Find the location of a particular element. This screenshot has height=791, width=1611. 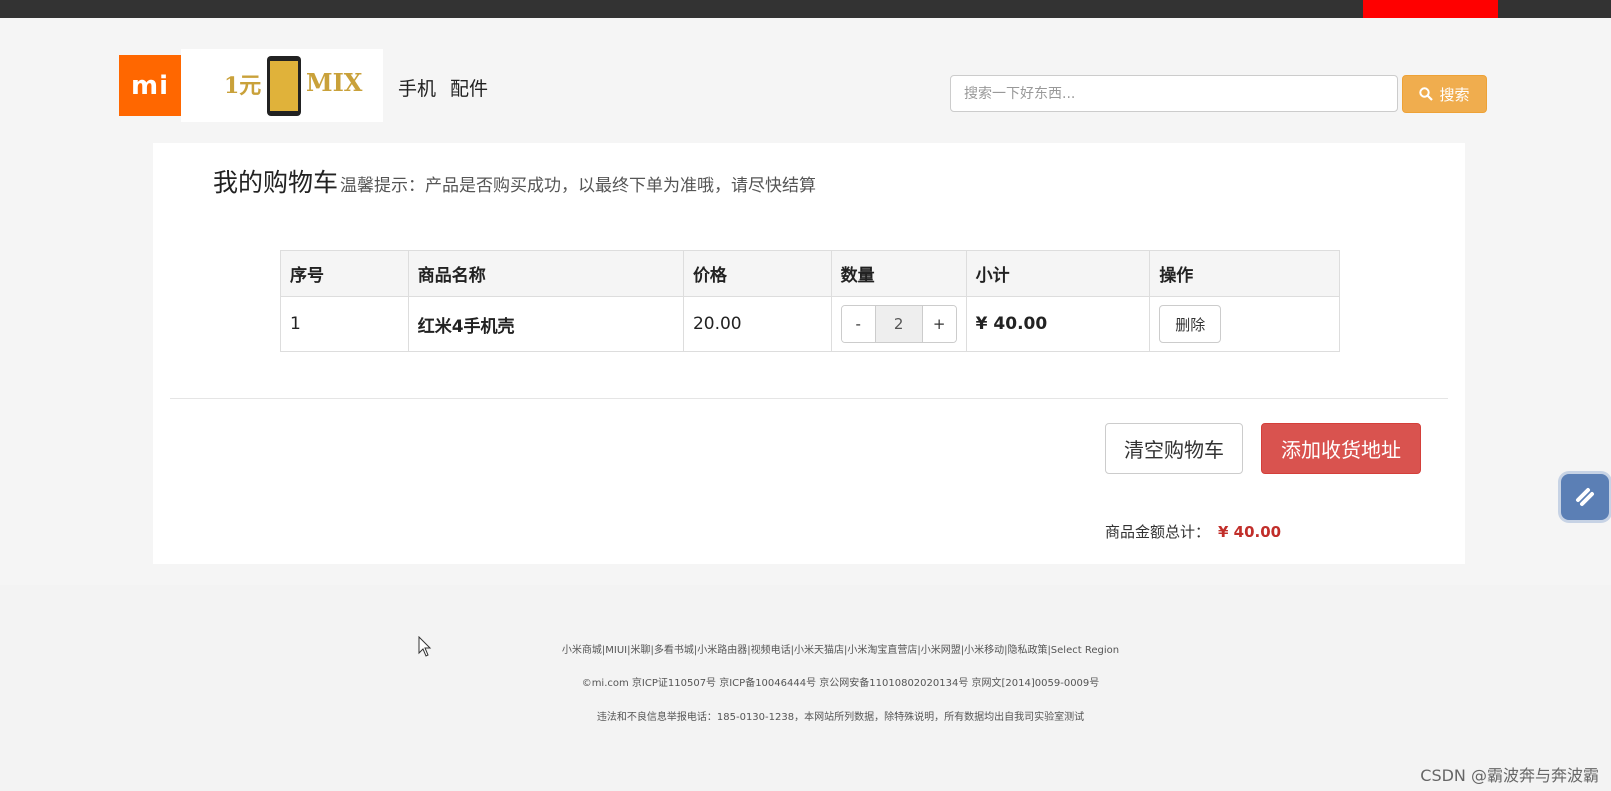

watermark: CSDN @霸波奔与奔波霸 is located at coordinates (1509, 775).